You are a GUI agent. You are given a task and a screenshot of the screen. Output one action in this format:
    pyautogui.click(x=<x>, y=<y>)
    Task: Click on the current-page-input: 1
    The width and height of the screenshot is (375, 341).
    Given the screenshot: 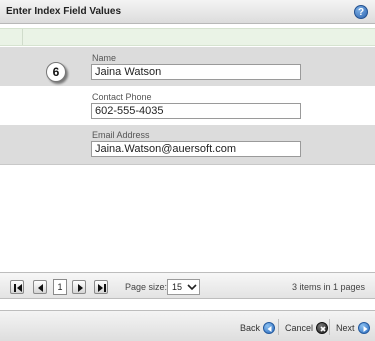 What is the action you would take?
    pyautogui.click(x=60, y=287)
    